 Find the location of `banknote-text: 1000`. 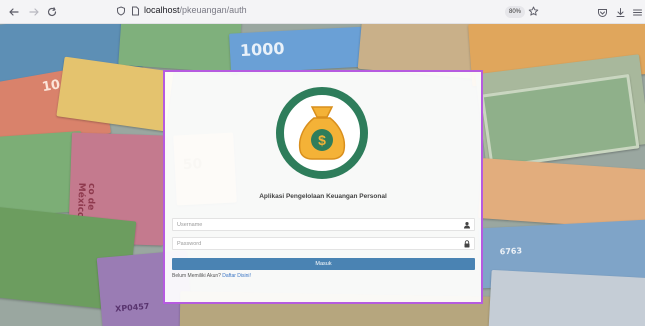

banknote-text: 1000 is located at coordinates (262, 49).